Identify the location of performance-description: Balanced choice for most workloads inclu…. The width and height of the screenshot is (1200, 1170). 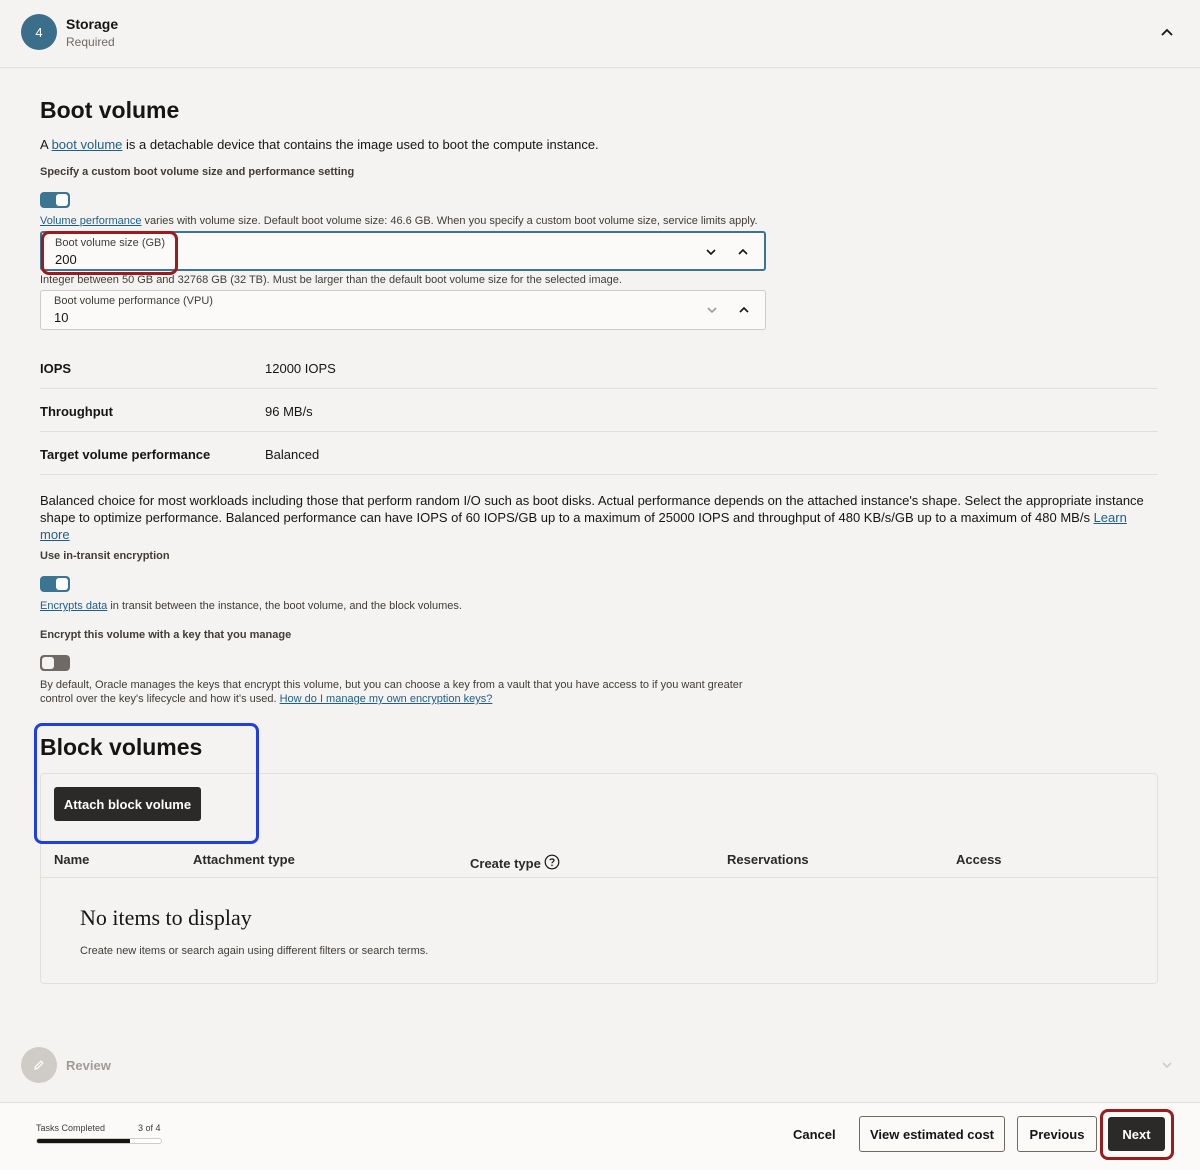
(592, 517).